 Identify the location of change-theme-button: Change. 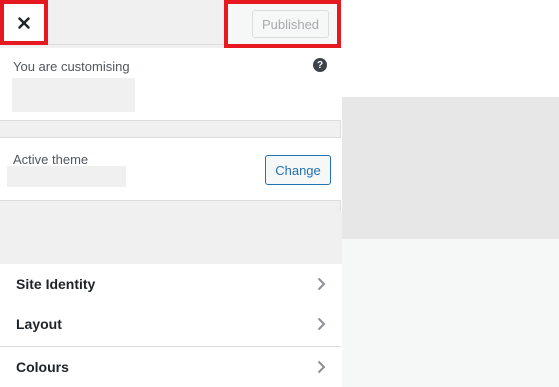
(298, 170).